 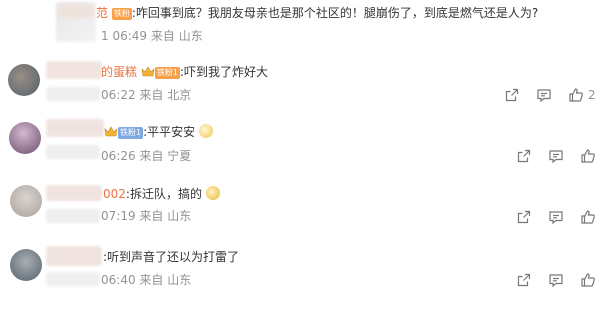 What do you see at coordinates (337, 13) in the screenshot?
I see `comment-text: 咋回事到底？我朋友母亲也是那个社区的！腿崩伤了，到底是燃气还是人为?` at bounding box center [337, 13].